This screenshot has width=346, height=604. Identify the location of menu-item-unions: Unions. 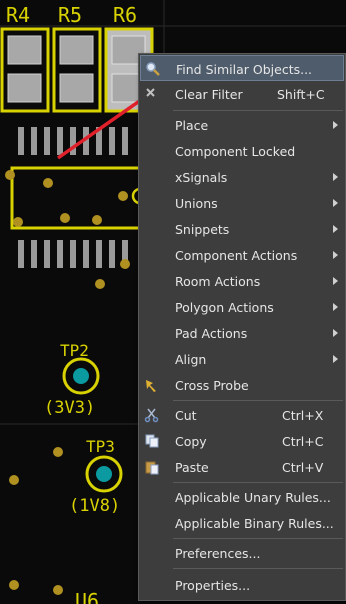
(242, 203).